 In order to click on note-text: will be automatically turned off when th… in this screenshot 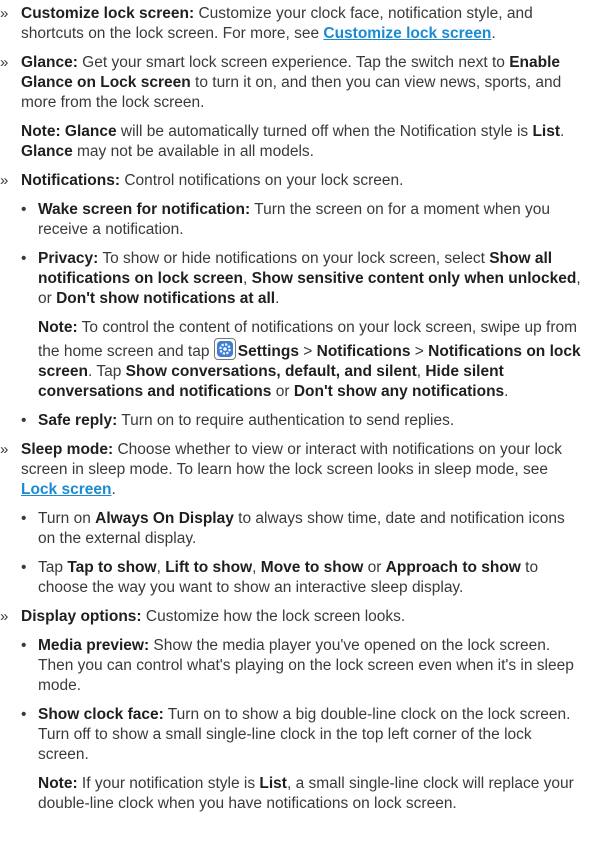, I will do `click(324, 131)`.